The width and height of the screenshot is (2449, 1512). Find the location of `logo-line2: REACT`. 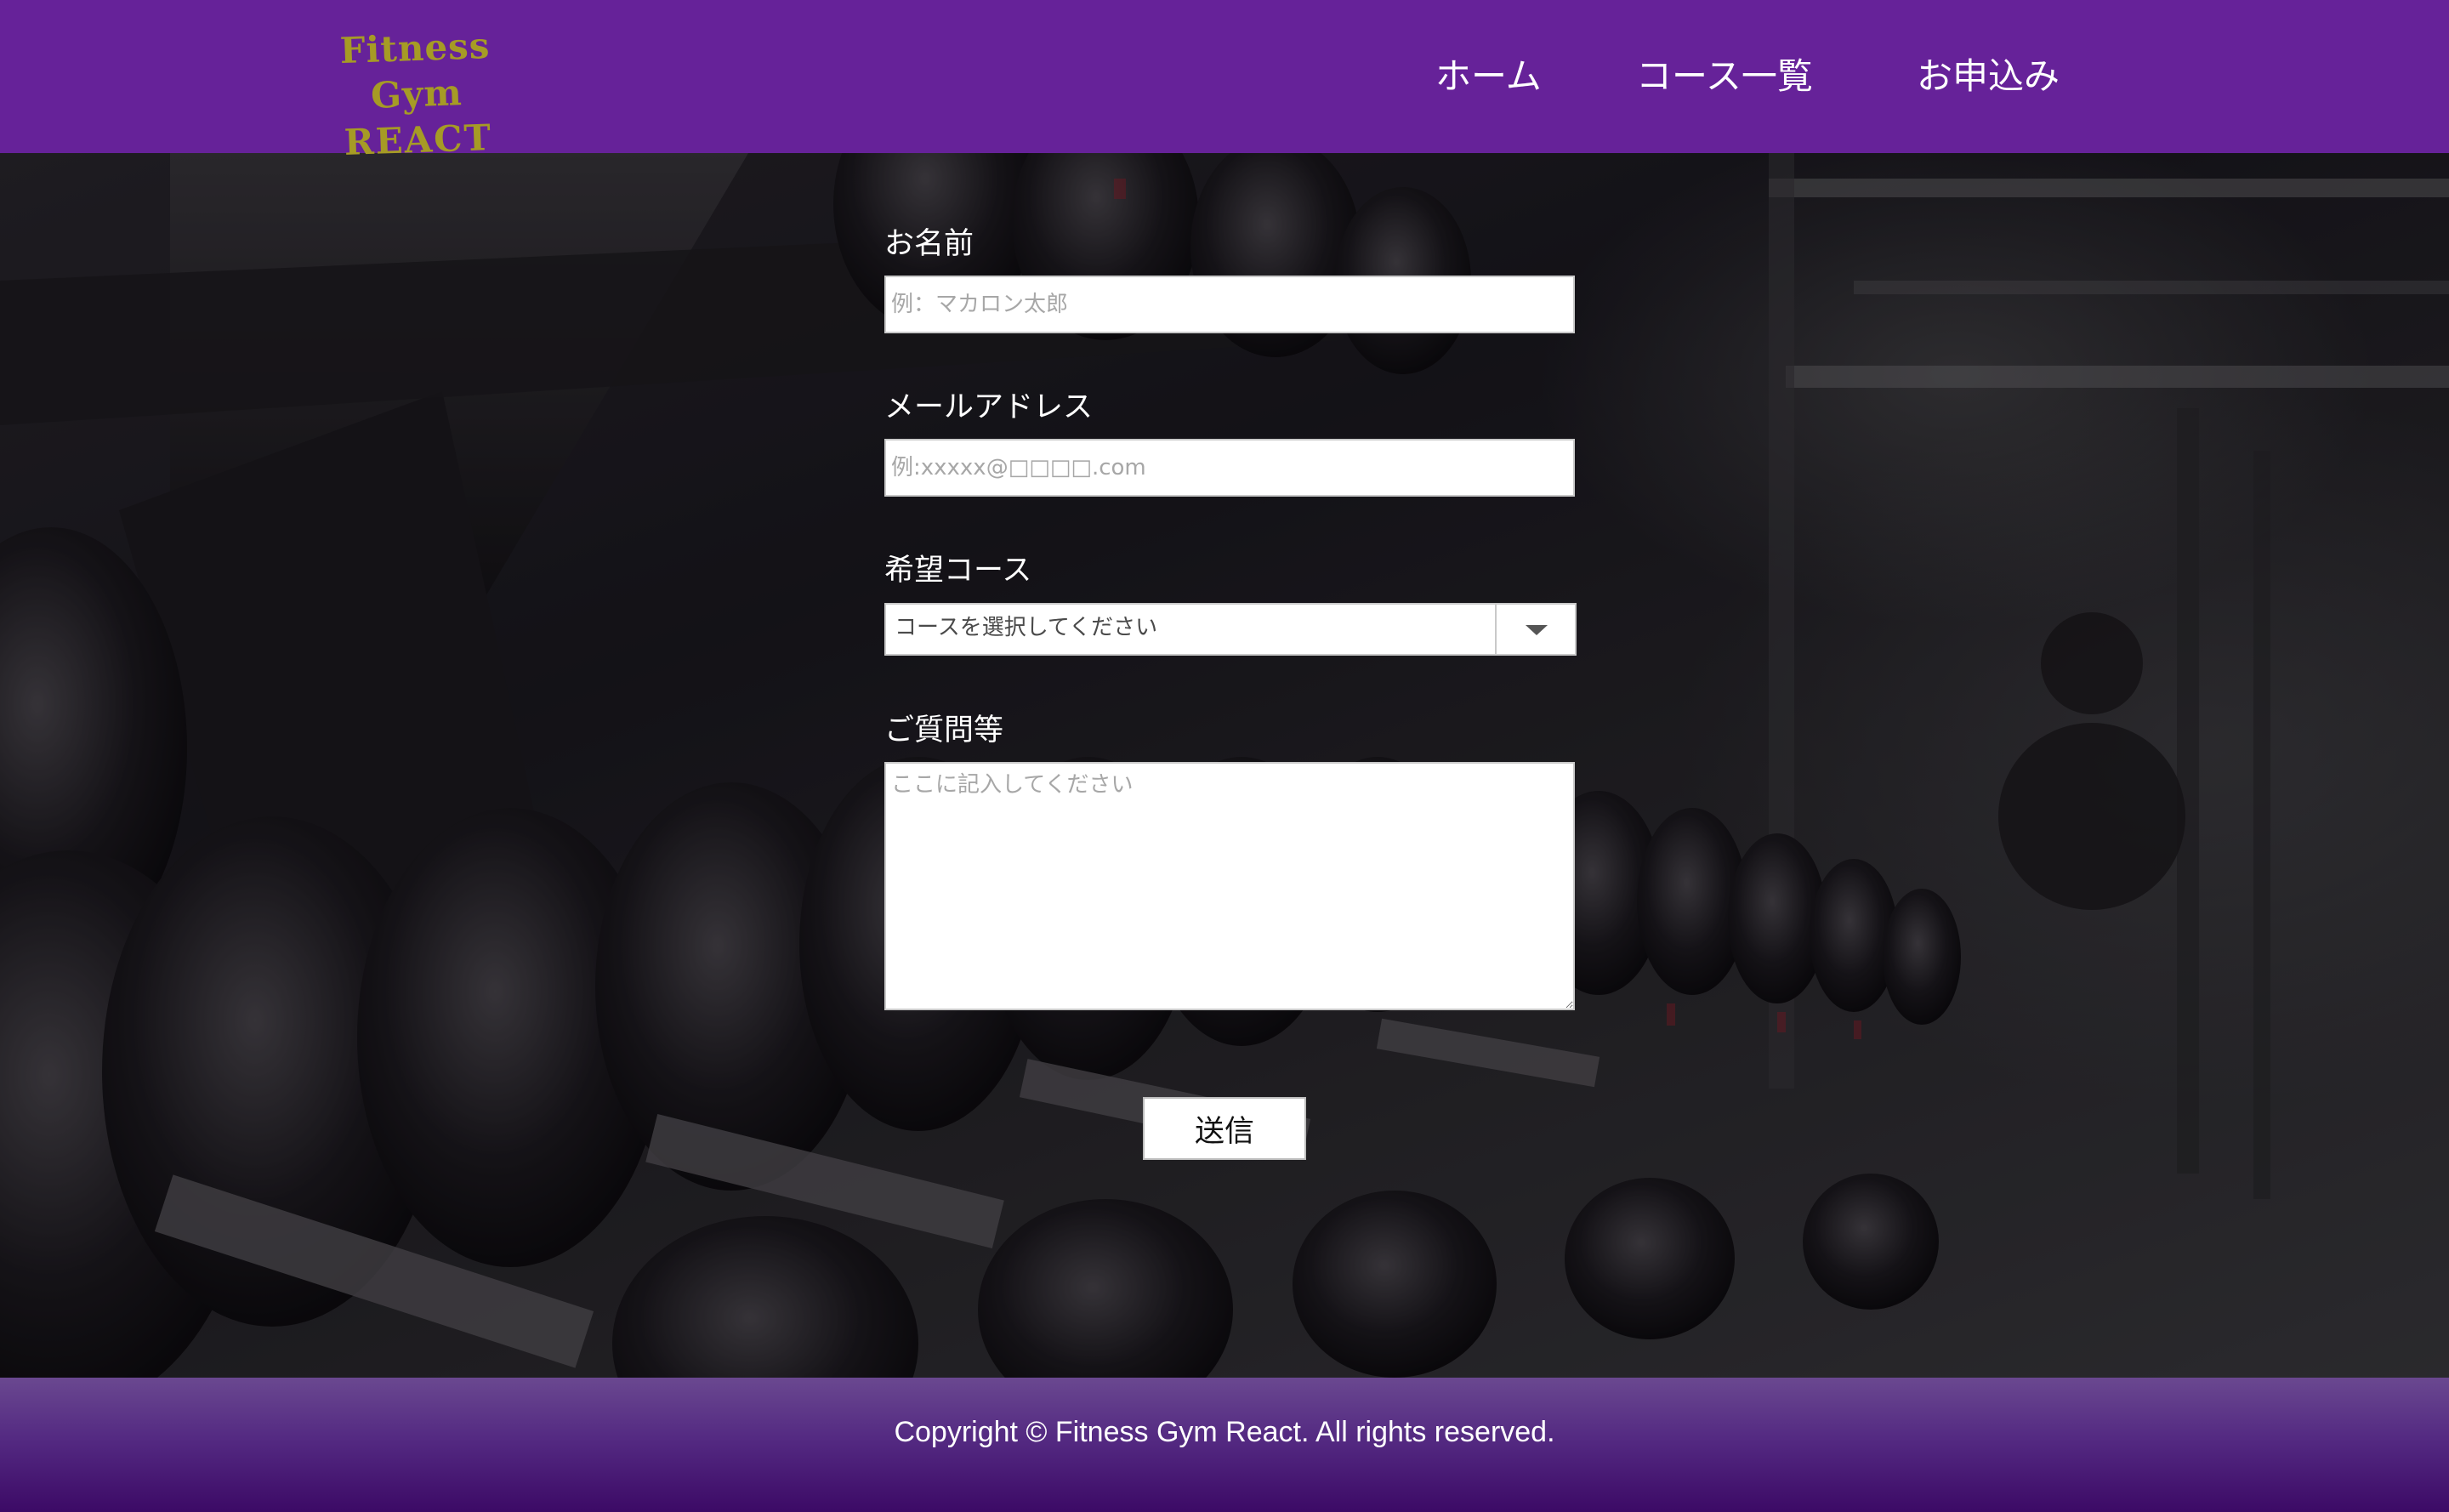

logo-line2: REACT is located at coordinates (418, 139).